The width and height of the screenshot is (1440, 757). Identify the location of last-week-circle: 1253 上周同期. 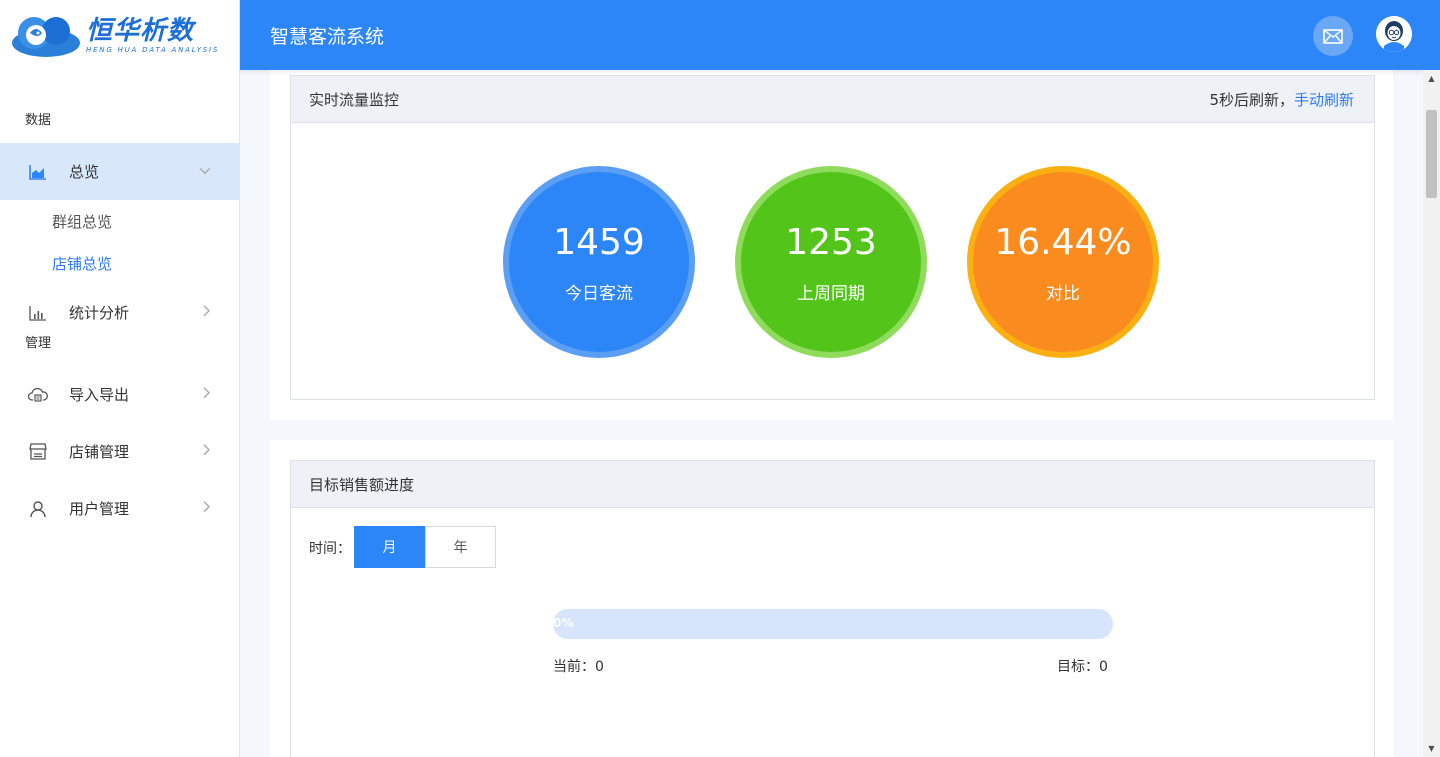
(831, 262).